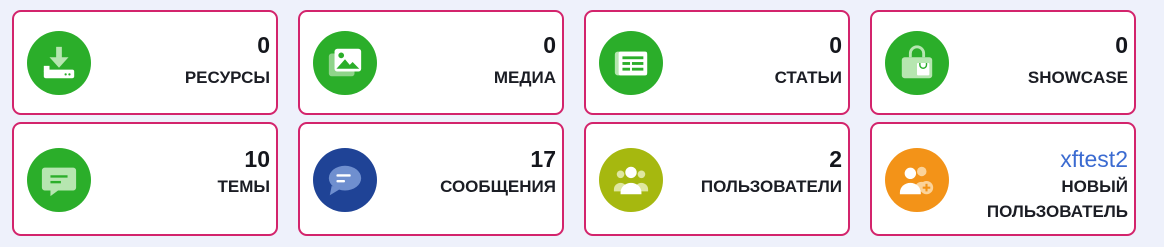  What do you see at coordinates (917, 63) in the screenshot?
I see `shopping-bag-icon` at bounding box center [917, 63].